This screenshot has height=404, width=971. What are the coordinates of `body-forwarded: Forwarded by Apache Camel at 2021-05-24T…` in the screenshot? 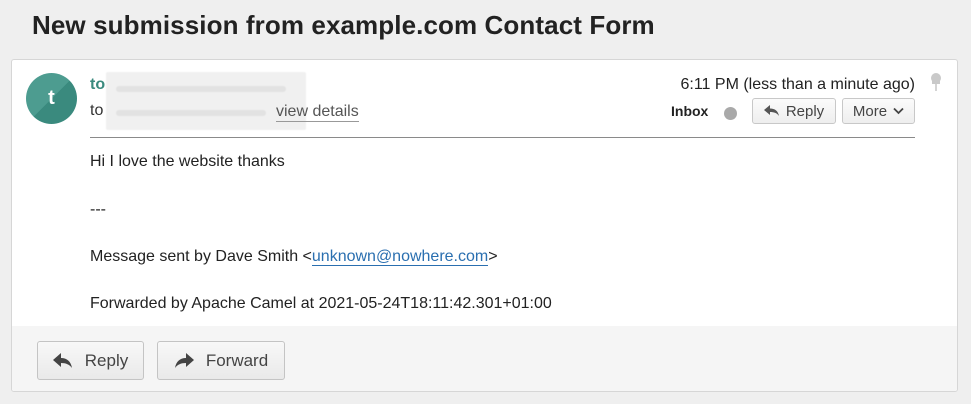 It's located at (321, 303).